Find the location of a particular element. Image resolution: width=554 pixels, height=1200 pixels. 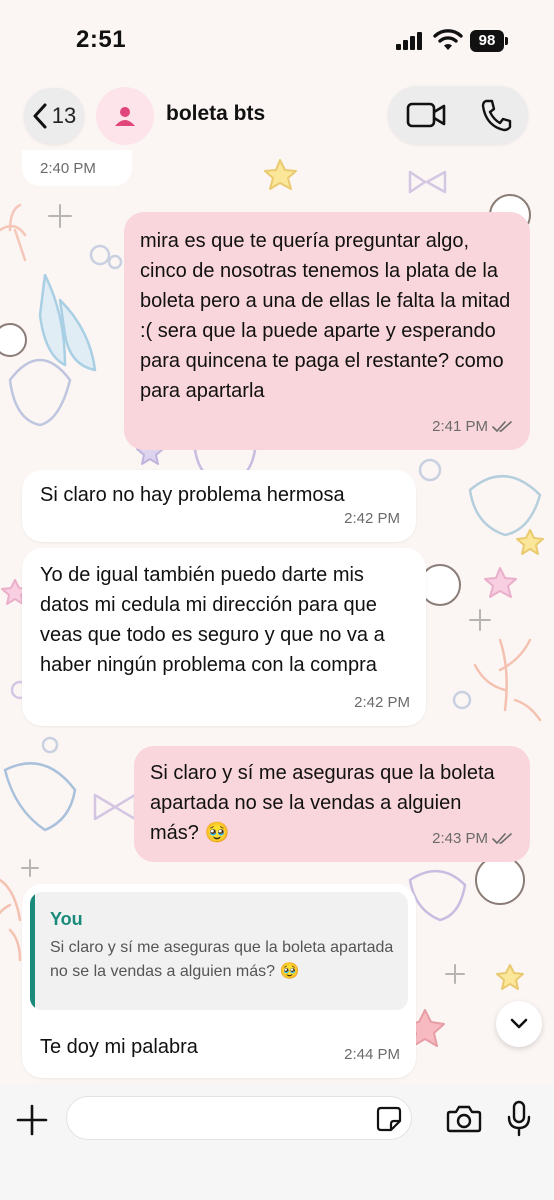

message-time: 2:40 PM is located at coordinates (68, 168).